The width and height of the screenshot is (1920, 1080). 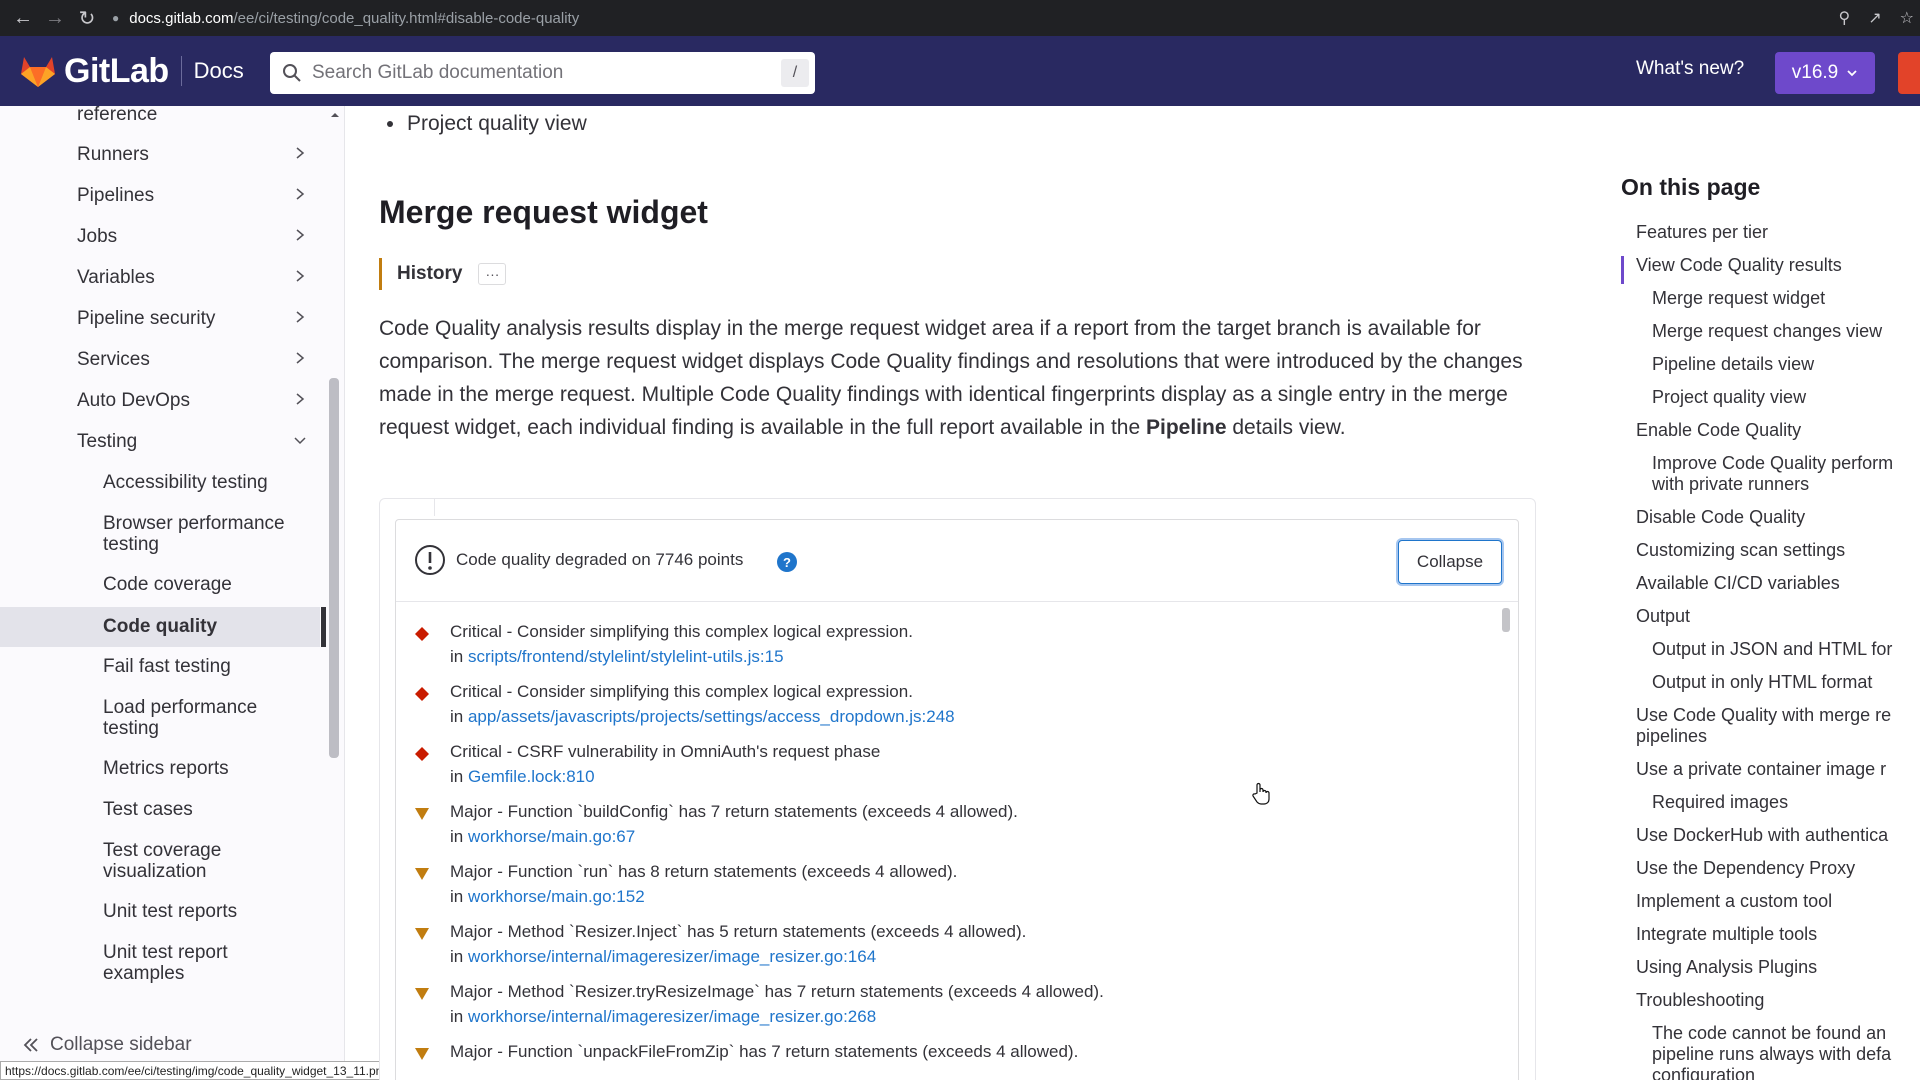 I want to click on toc-item-label-cont: pipelines, so click(x=1672, y=736).